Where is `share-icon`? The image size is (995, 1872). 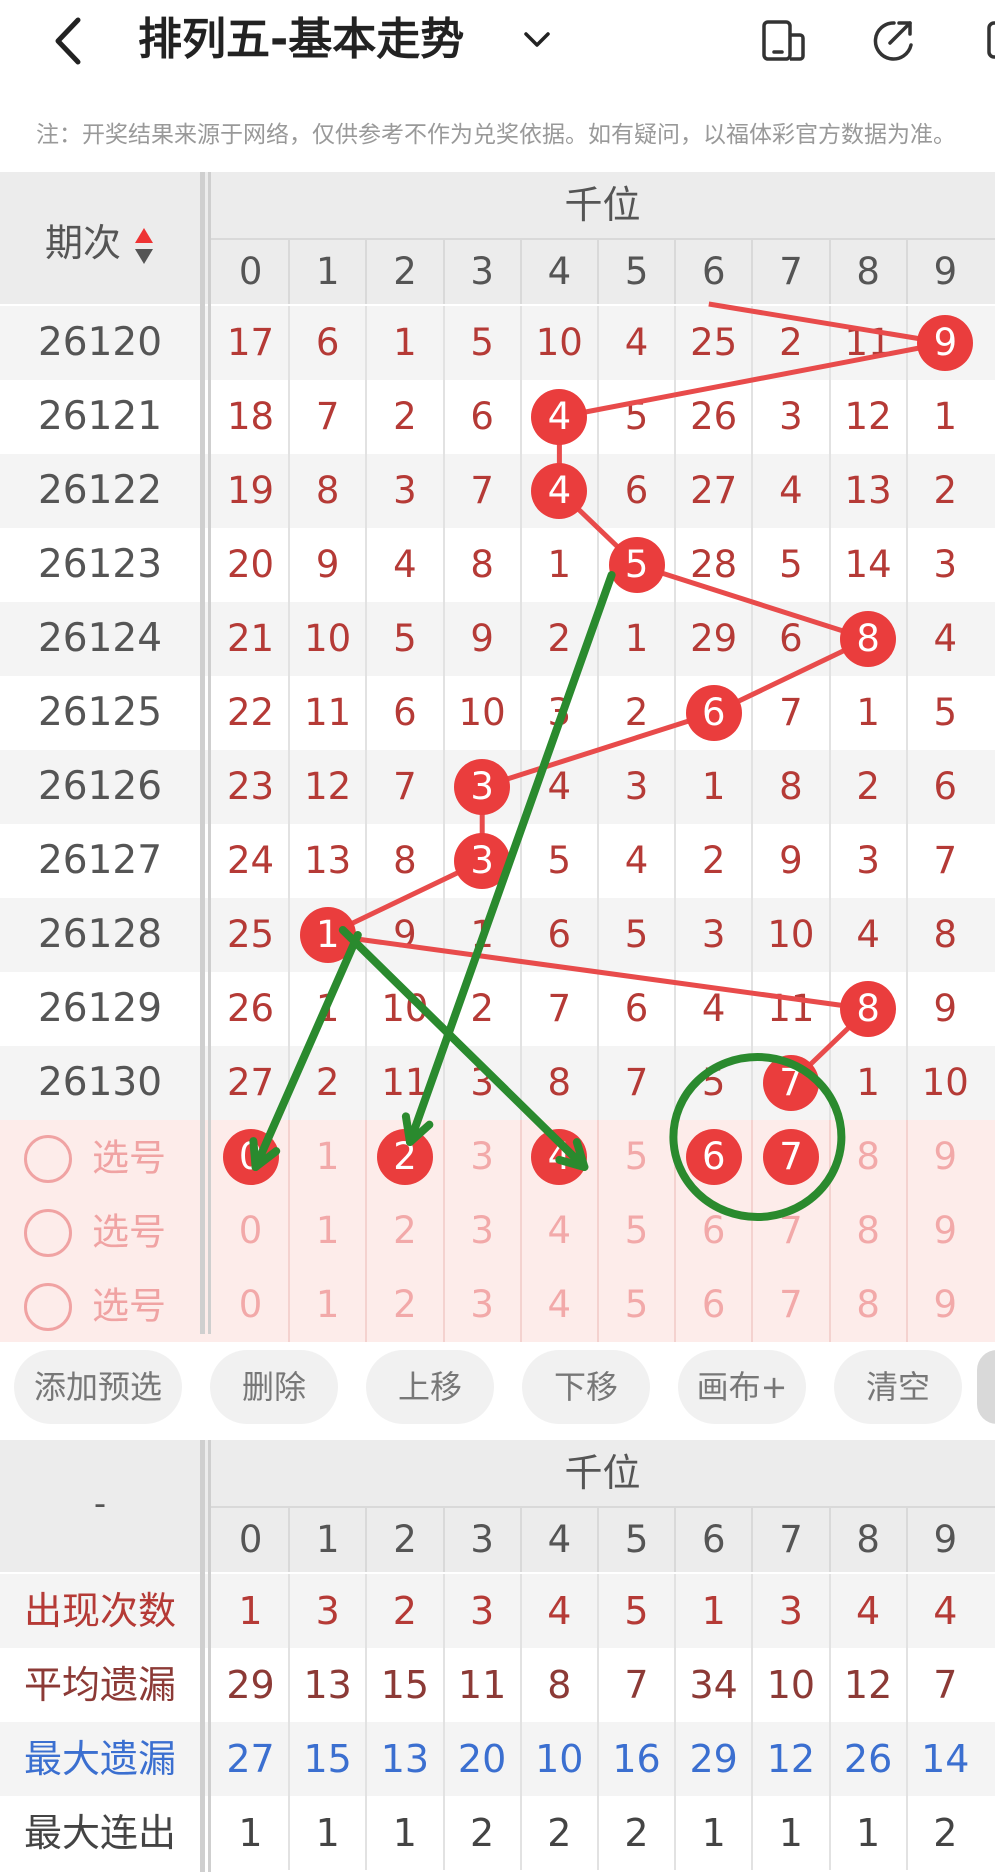
share-icon is located at coordinates (893, 41).